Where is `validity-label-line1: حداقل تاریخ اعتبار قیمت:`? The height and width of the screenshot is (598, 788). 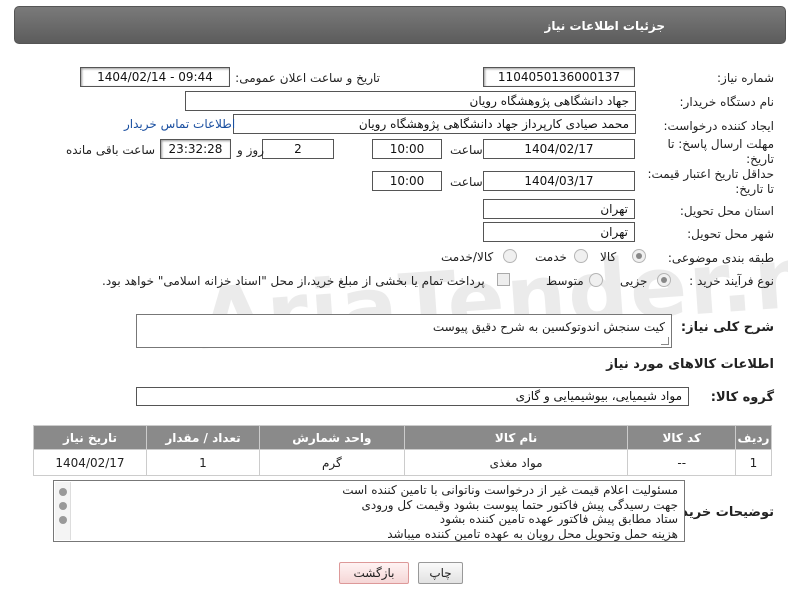 validity-label-line1: حداقل تاریخ اعتبار قیمت: is located at coordinates (710, 174).